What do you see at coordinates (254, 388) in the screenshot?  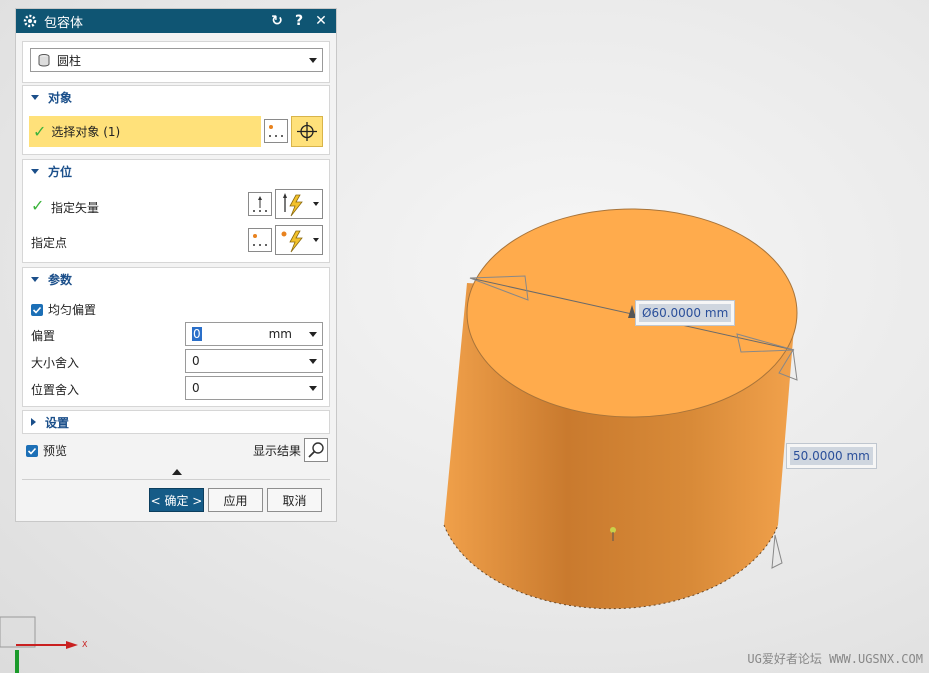 I see `position-round-select: 0` at bounding box center [254, 388].